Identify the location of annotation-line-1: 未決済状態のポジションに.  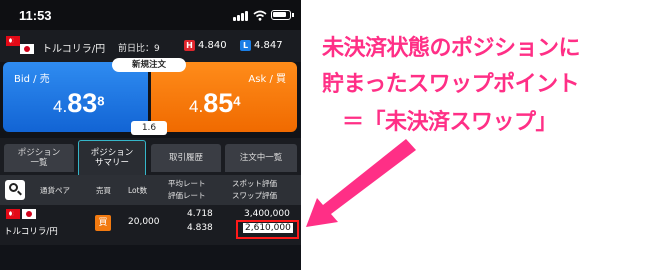
(451, 48).